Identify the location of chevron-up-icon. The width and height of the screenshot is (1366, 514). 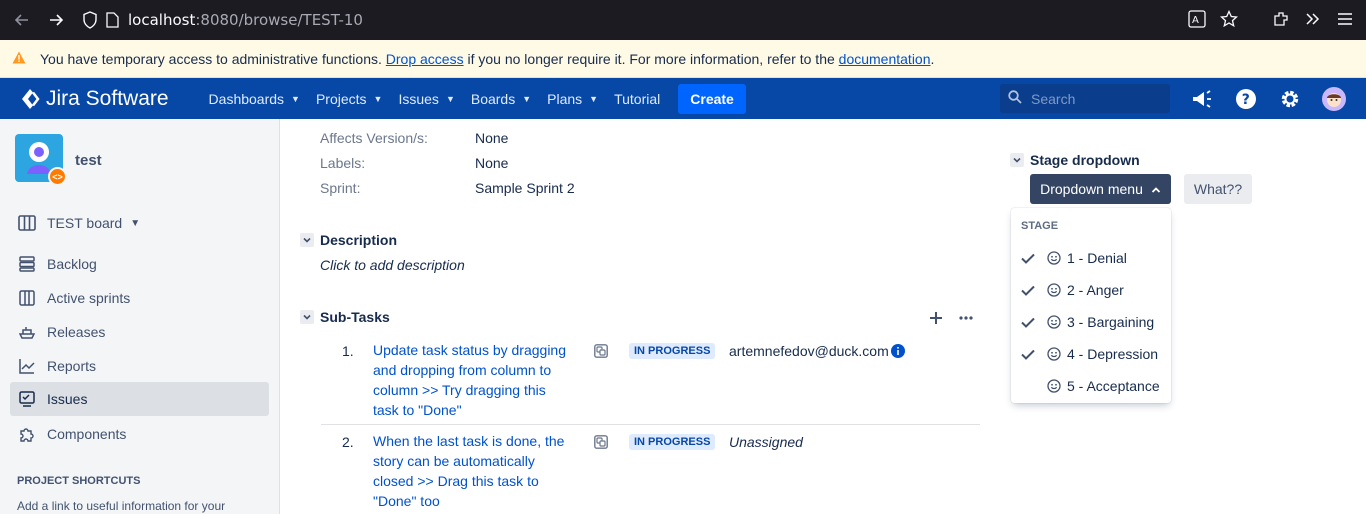
(1156, 189).